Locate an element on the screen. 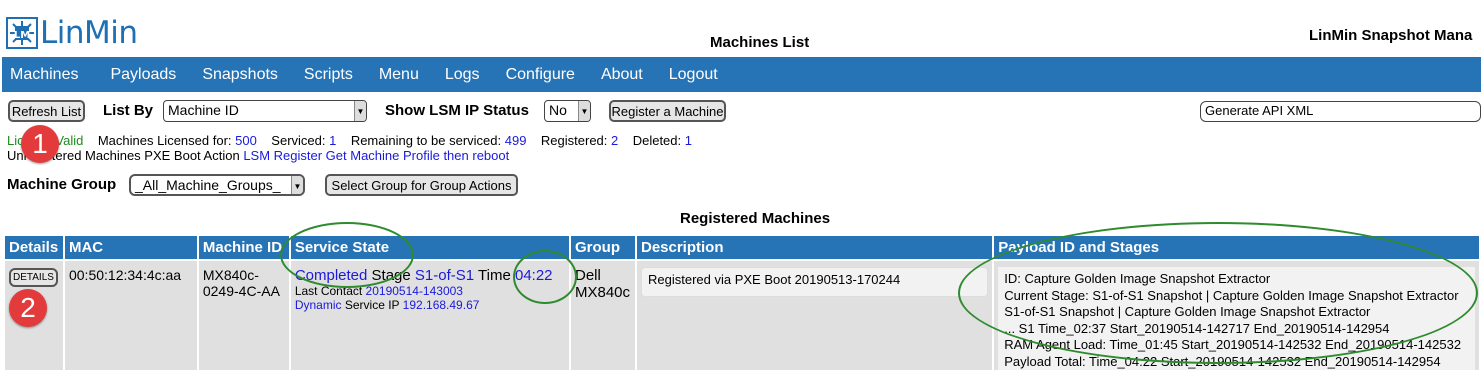  linmin-logo-icon: LM is located at coordinates (22, 33).